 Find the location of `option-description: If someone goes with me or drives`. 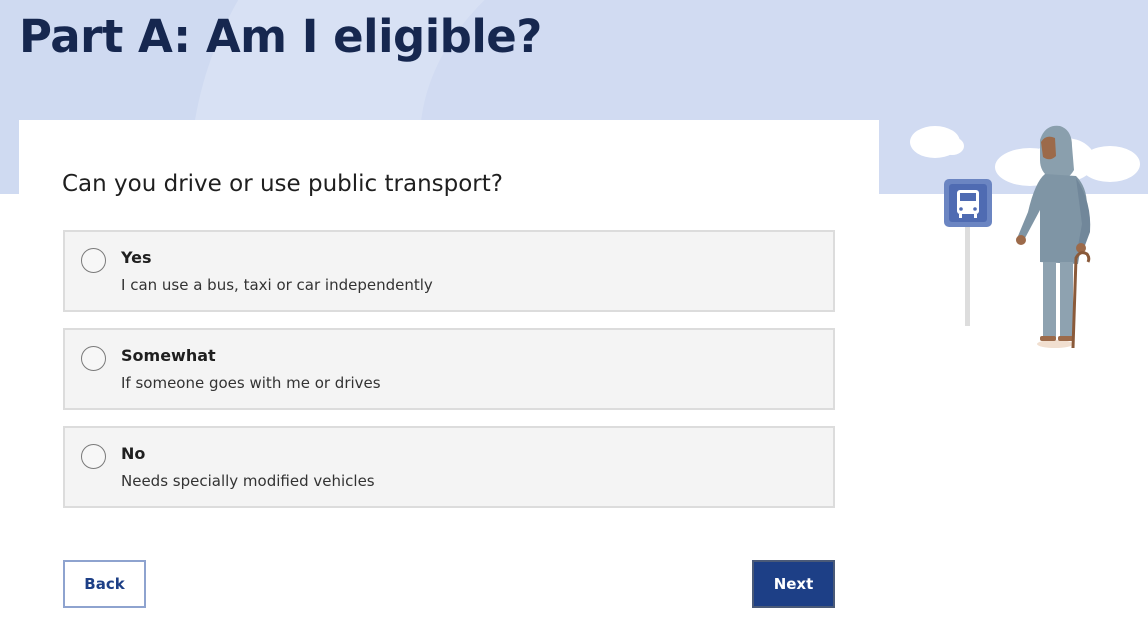

option-description: If someone goes with me or drives is located at coordinates (251, 383).